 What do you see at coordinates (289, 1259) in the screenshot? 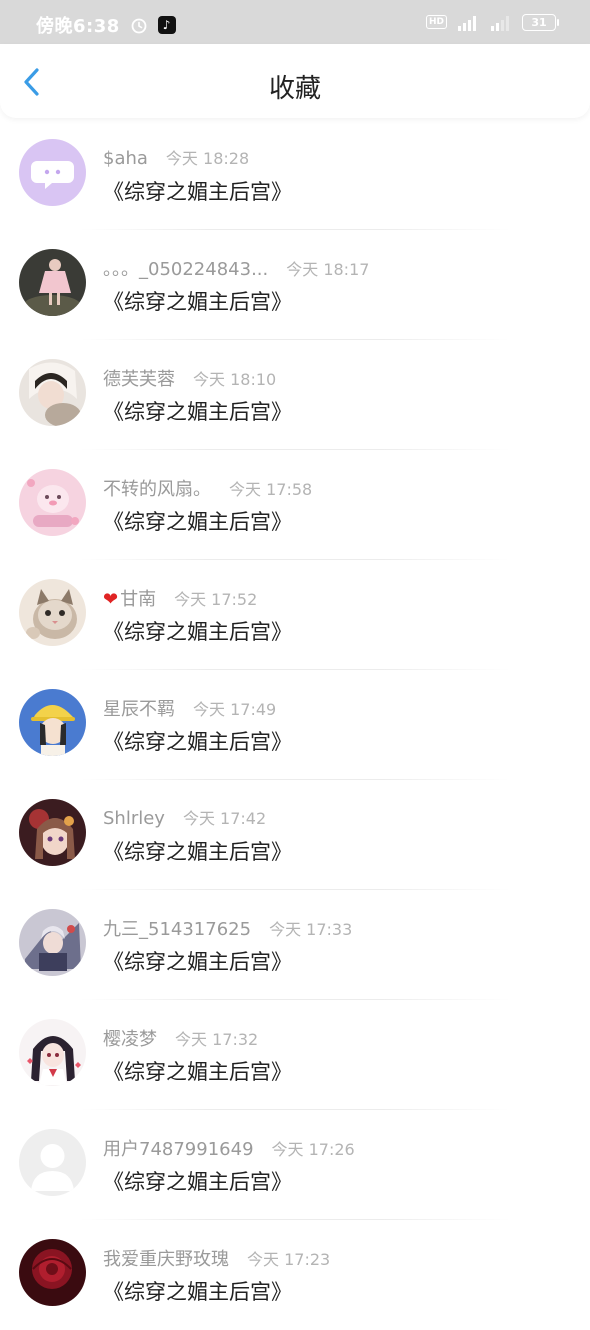
I see `timestamp: 今天 17:23` at bounding box center [289, 1259].